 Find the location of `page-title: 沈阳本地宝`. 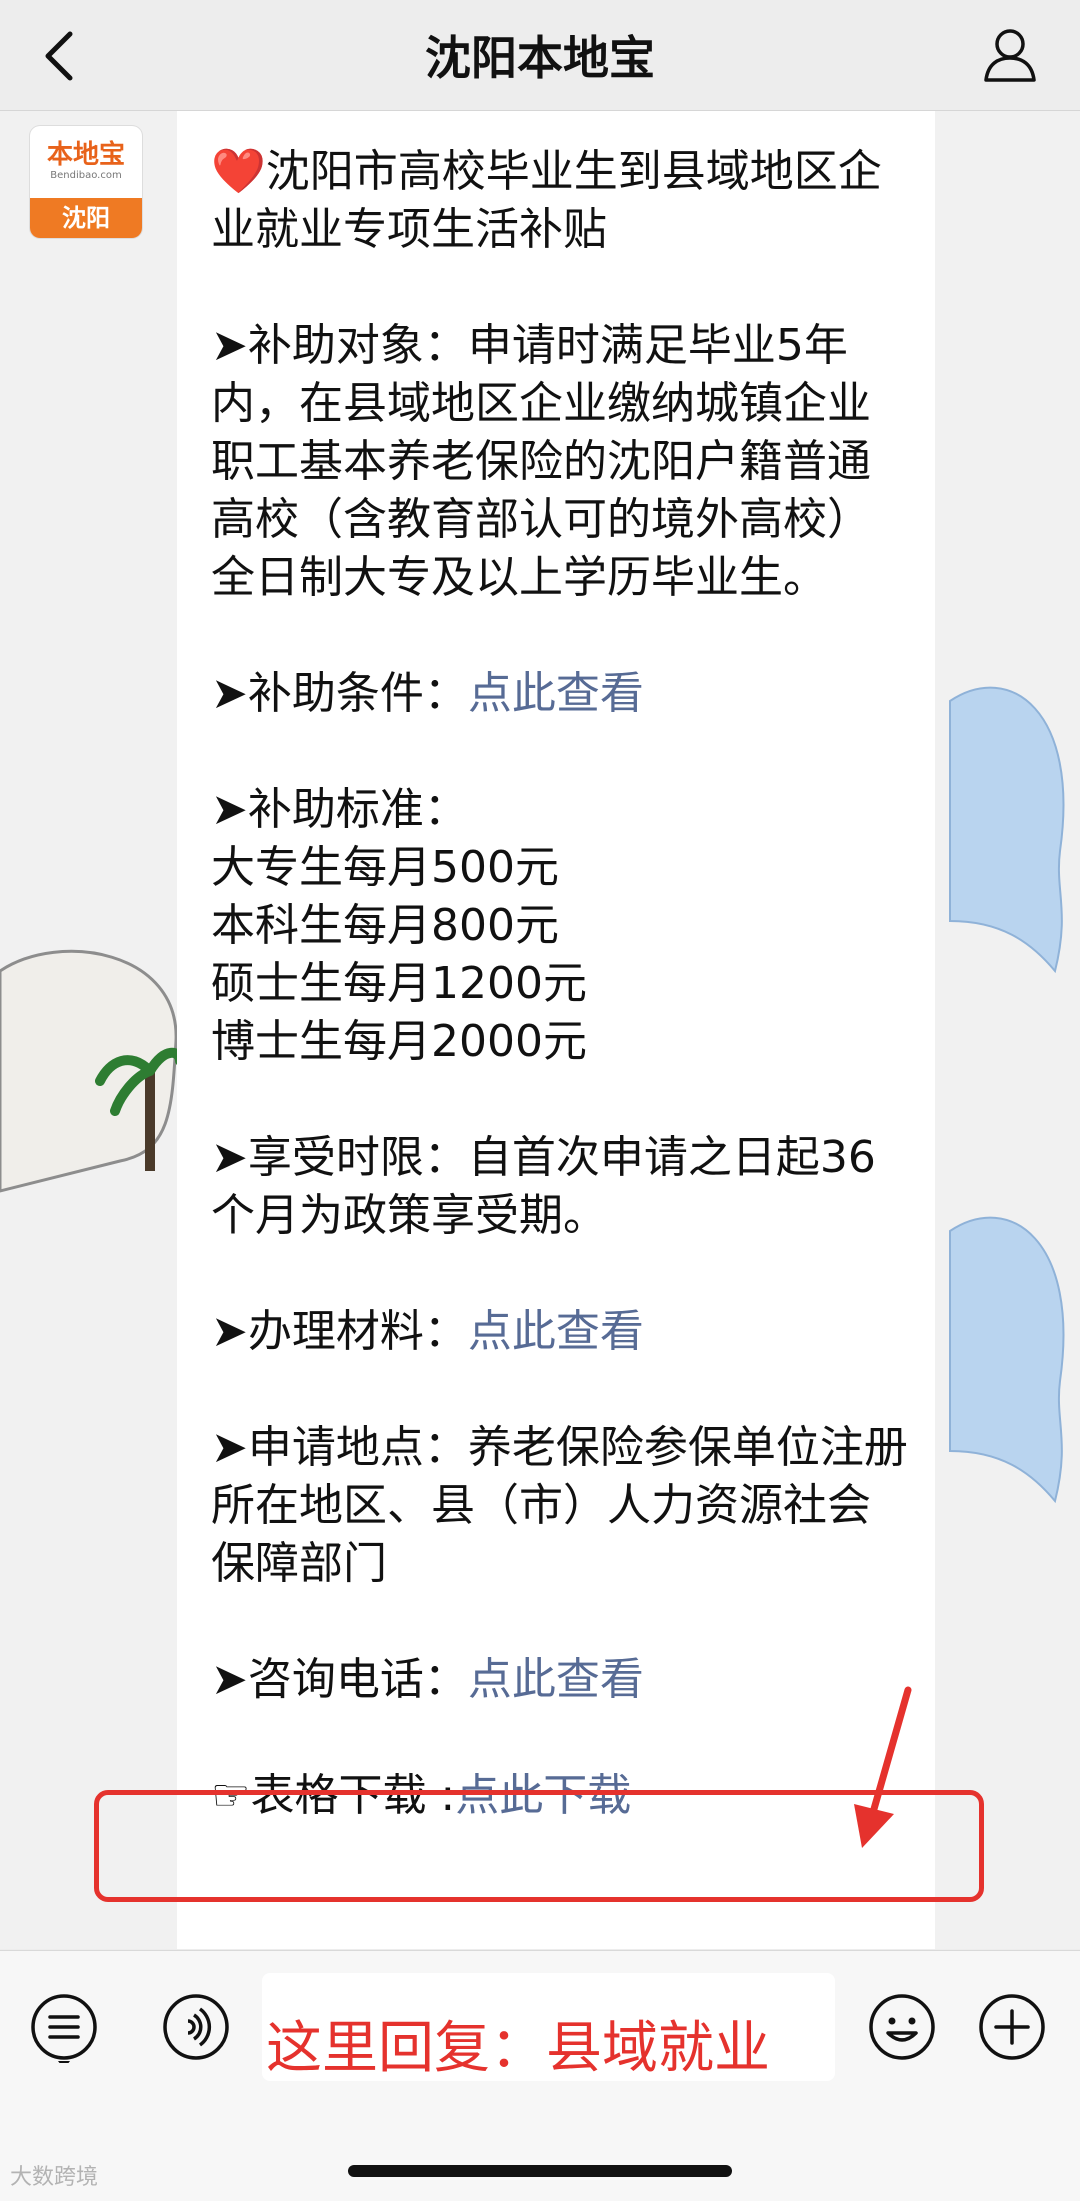

page-title: 沈阳本地宝 is located at coordinates (540, 58).